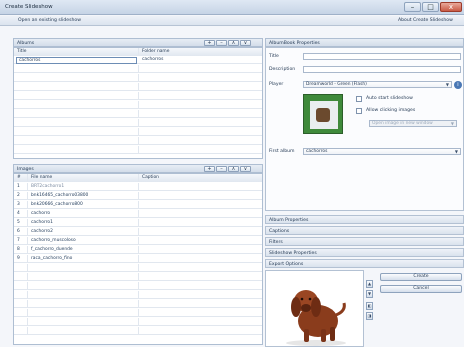 The height and width of the screenshot is (347, 464). Describe the element at coordinates (425, 20) in the screenshot. I see `about-link: About Create Slideshow` at that location.